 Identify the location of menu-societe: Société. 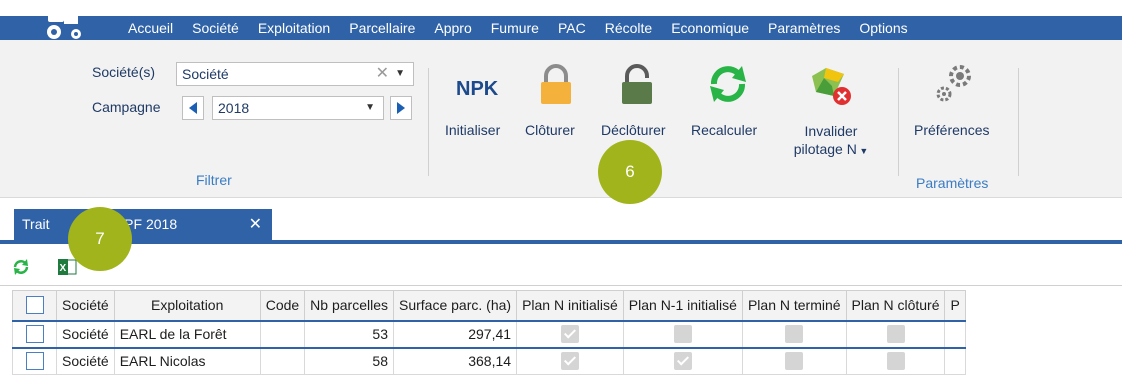
(215, 28).